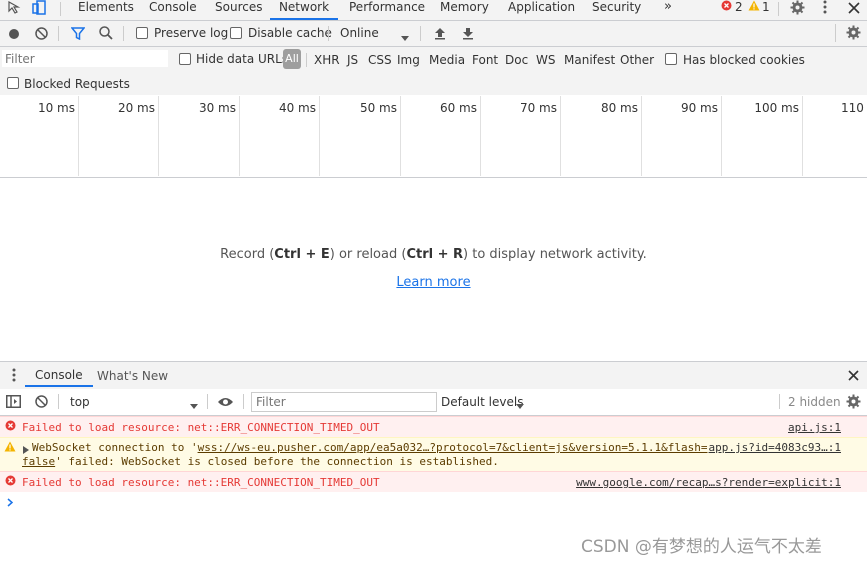 This screenshot has height=563, width=867. What do you see at coordinates (106, 10) in the screenshot?
I see `tab-elements: Elements` at bounding box center [106, 10].